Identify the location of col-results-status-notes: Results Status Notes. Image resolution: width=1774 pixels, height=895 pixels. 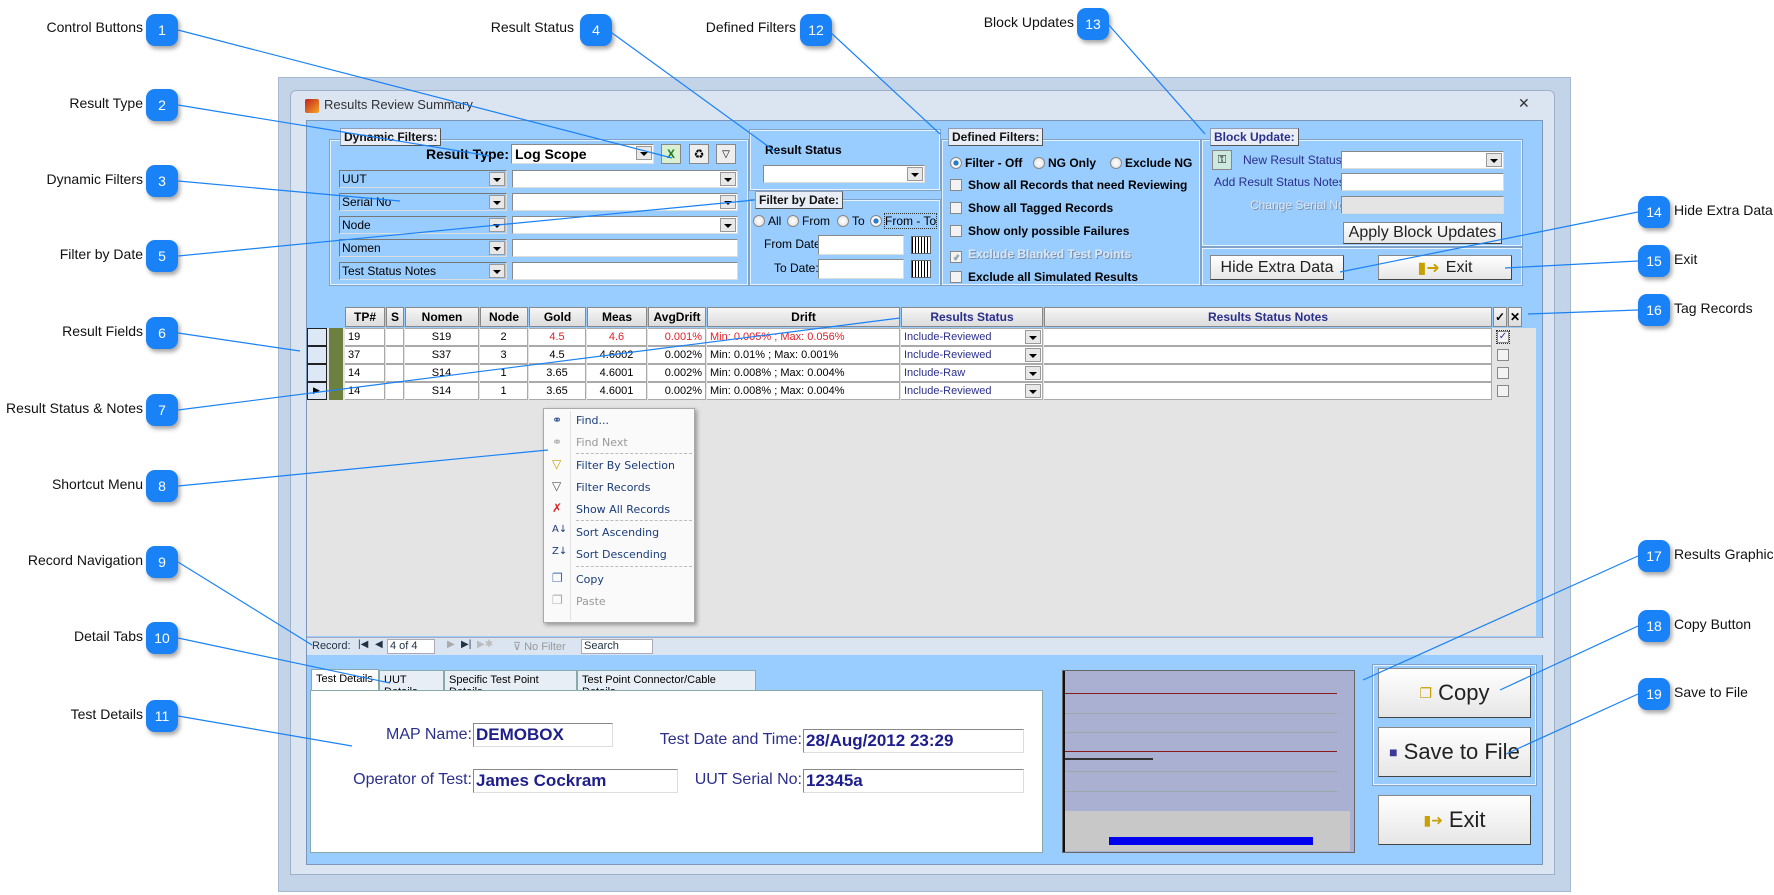
(1268, 317).